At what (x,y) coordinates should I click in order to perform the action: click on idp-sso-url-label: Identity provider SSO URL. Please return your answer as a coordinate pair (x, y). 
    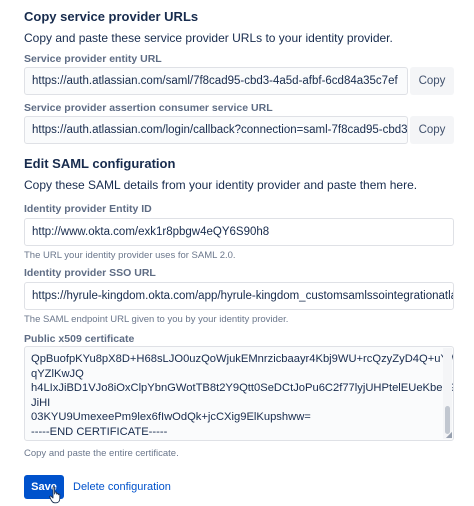
    Looking at the image, I should click on (90, 273).